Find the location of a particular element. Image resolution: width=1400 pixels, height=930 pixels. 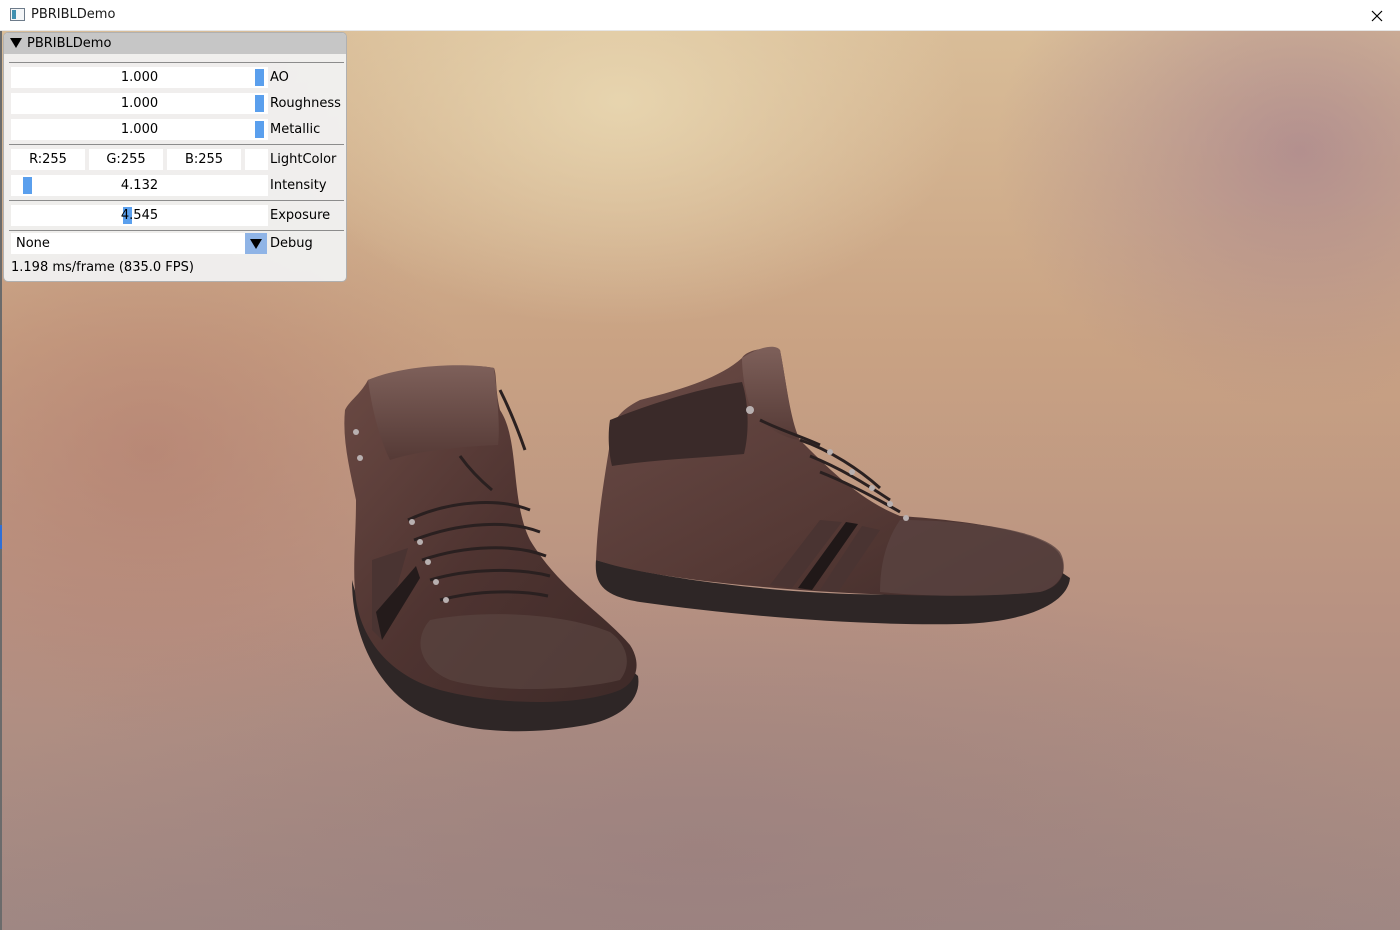

left-shoe is located at coordinates (491, 548).